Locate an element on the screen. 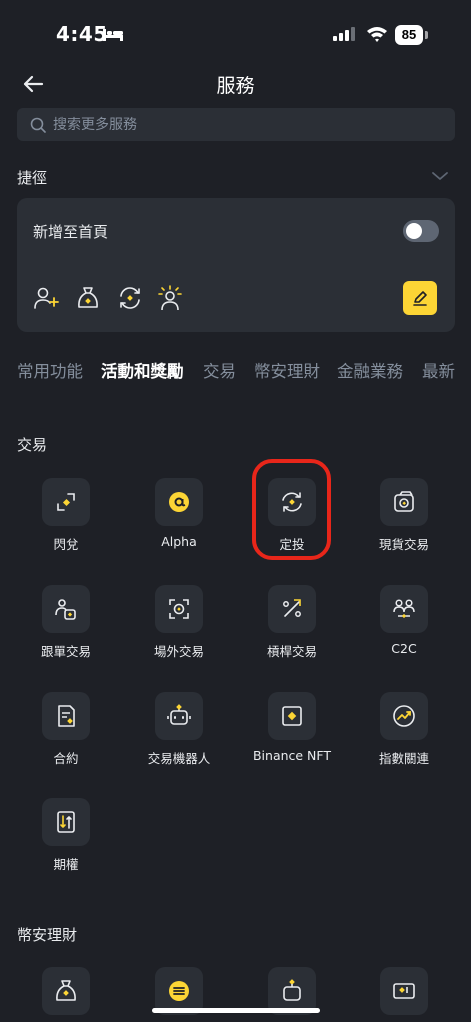 This screenshot has height=1022, width=471. page-title: 服務 is located at coordinates (235, 86).